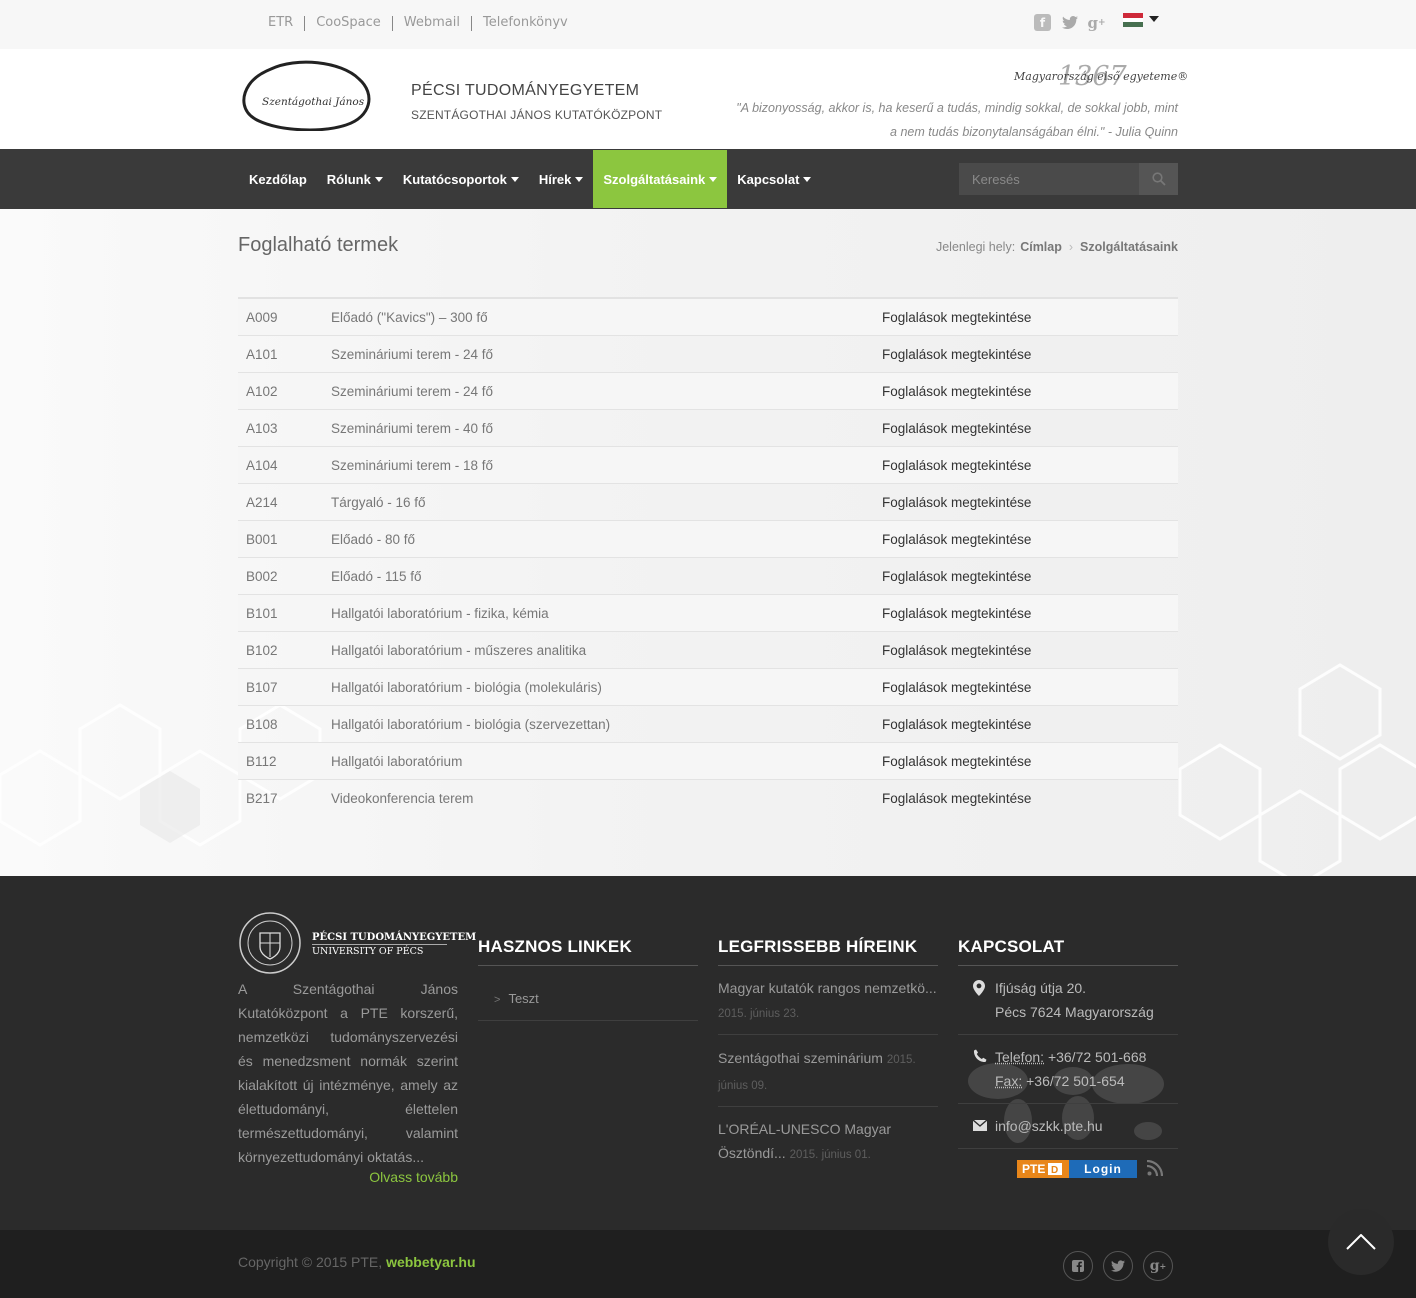  I want to click on nav-item-about: Rólunk, so click(355, 179).